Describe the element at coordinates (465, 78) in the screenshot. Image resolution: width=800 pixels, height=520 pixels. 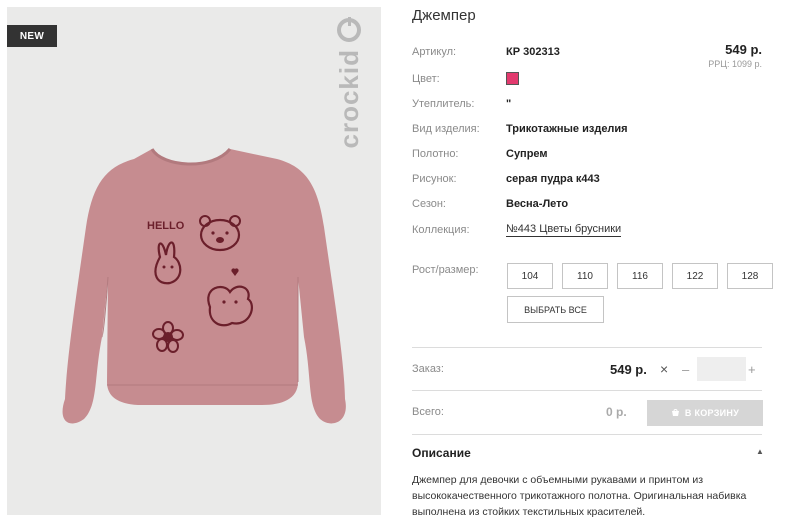
I see `attribute-color: Цвет:` at that location.